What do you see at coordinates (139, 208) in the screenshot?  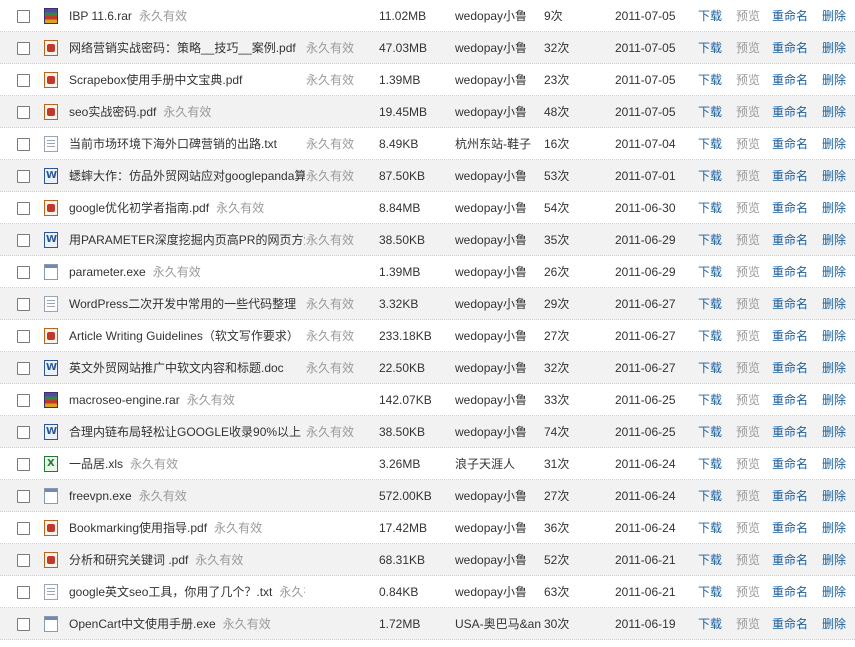 I see `file-name: google优化初学者指南.pdf` at bounding box center [139, 208].